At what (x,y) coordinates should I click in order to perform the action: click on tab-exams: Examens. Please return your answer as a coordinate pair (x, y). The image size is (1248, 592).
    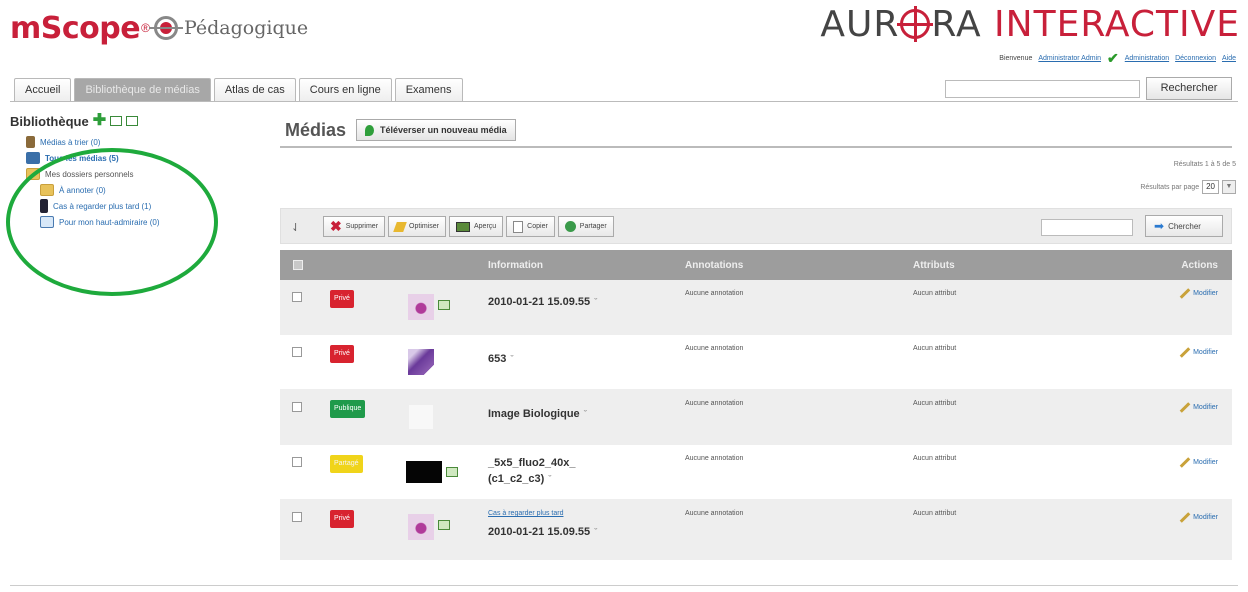
    Looking at the image, I should click on (428, 89).